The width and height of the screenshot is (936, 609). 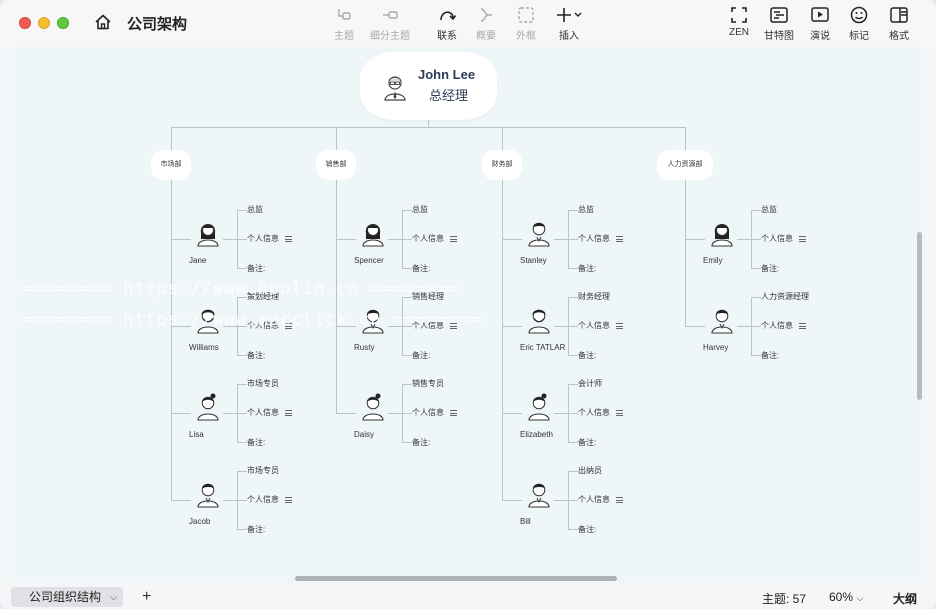 What do you see at coordinates (715, 347) in the screenshot?
I see `person-name: Harvey` at bounding box center [715, 347].